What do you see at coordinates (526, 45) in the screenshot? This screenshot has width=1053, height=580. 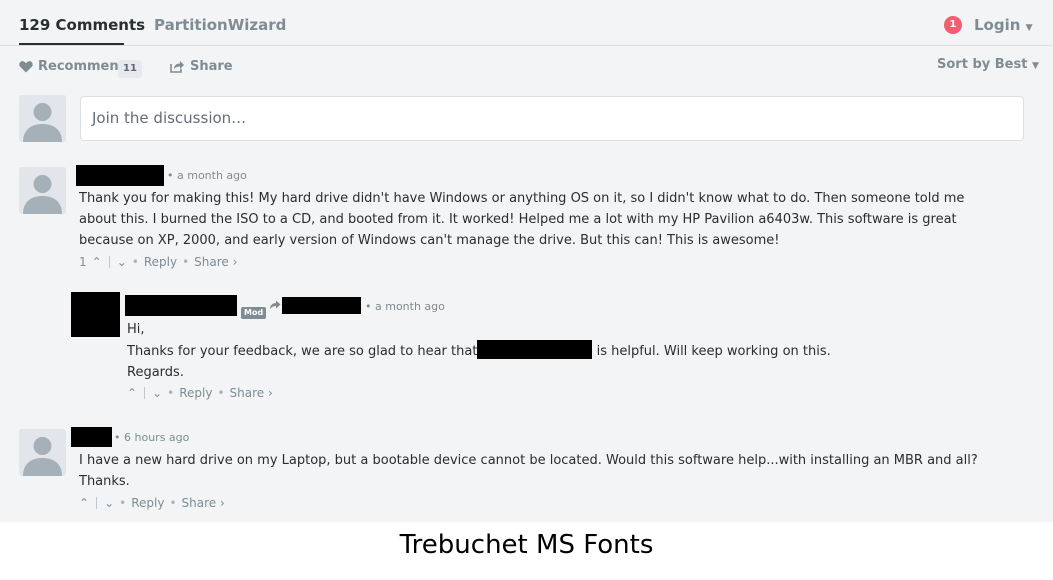 I see `header-divider` at bounding box center [526, 45].